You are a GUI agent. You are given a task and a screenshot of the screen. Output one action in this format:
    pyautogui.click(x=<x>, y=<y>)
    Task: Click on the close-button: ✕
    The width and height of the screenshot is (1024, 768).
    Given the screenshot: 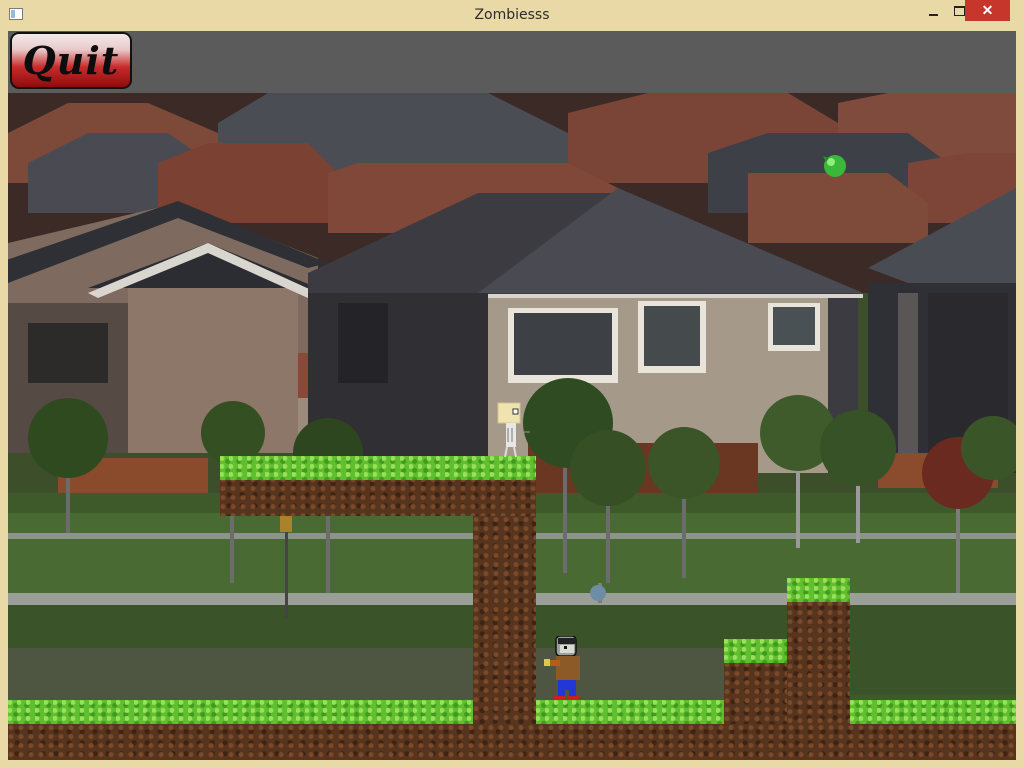 What is the action you would take?
    pyautogui.click(x=987, y=10)
    